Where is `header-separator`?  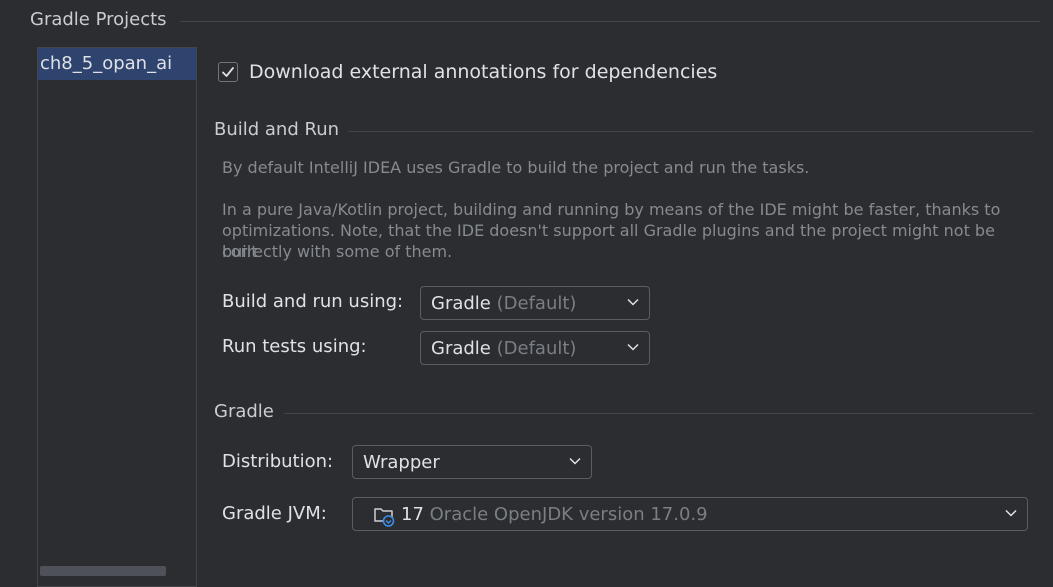
header-separator is located at coordinates (610, 21).